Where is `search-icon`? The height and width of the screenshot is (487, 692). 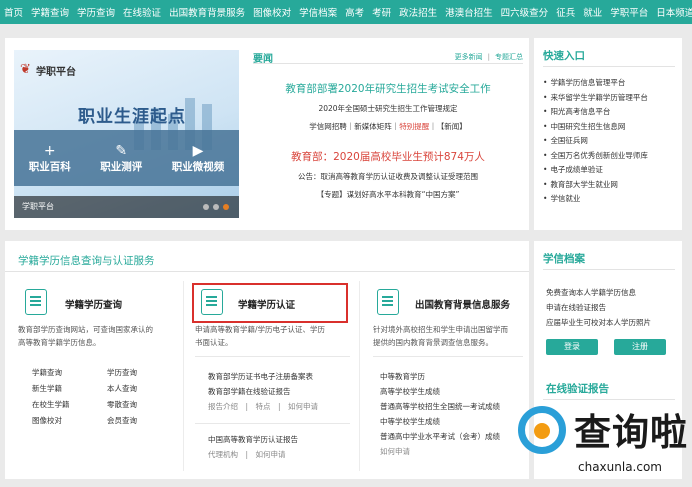 search-icon is located at coordinates (542, 430).